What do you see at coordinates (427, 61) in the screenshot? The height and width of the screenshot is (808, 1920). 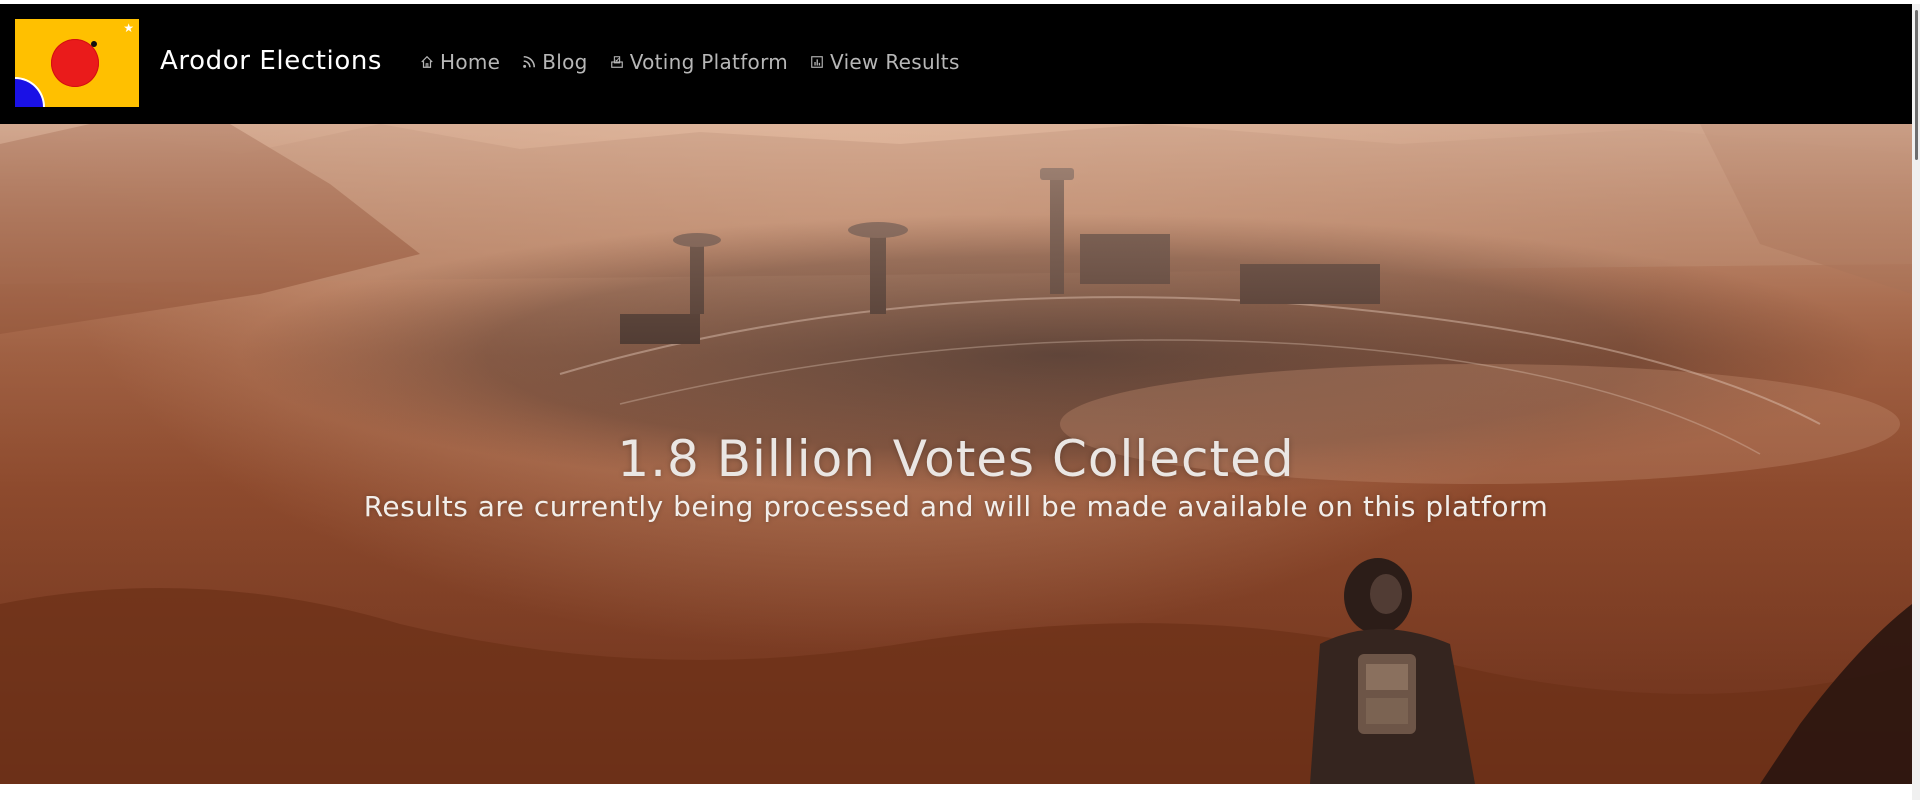 I see `home-icon` at bounding box center [427, 61].